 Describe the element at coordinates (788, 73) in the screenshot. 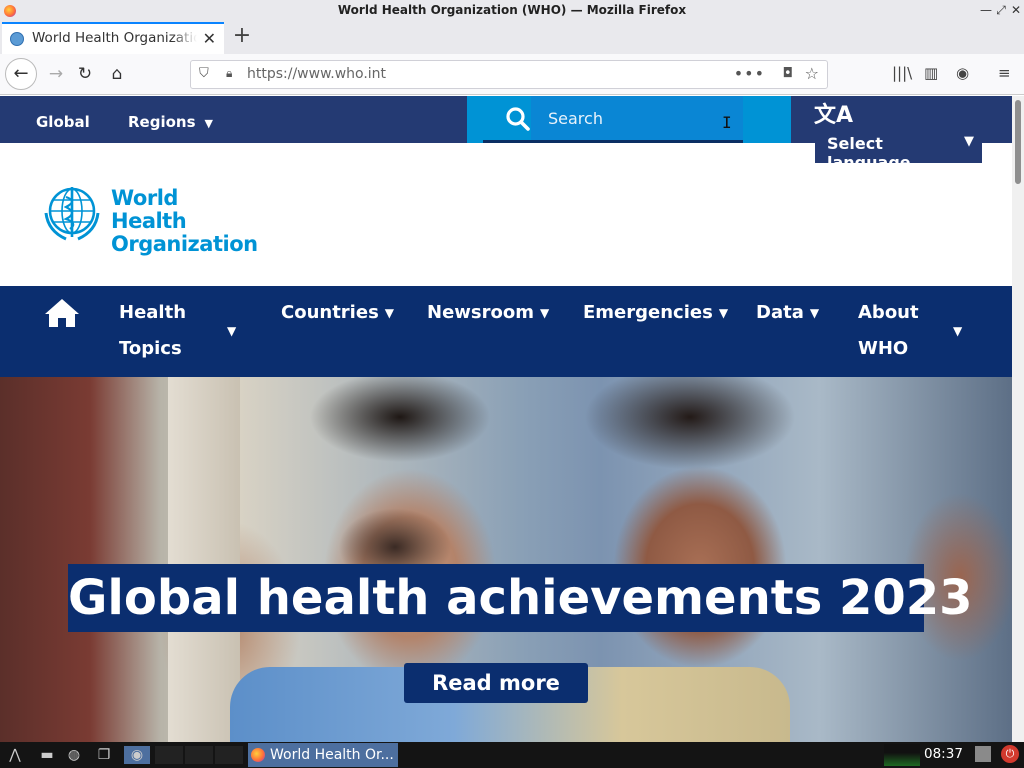

I see `pocket-icon: ◘` at that location.